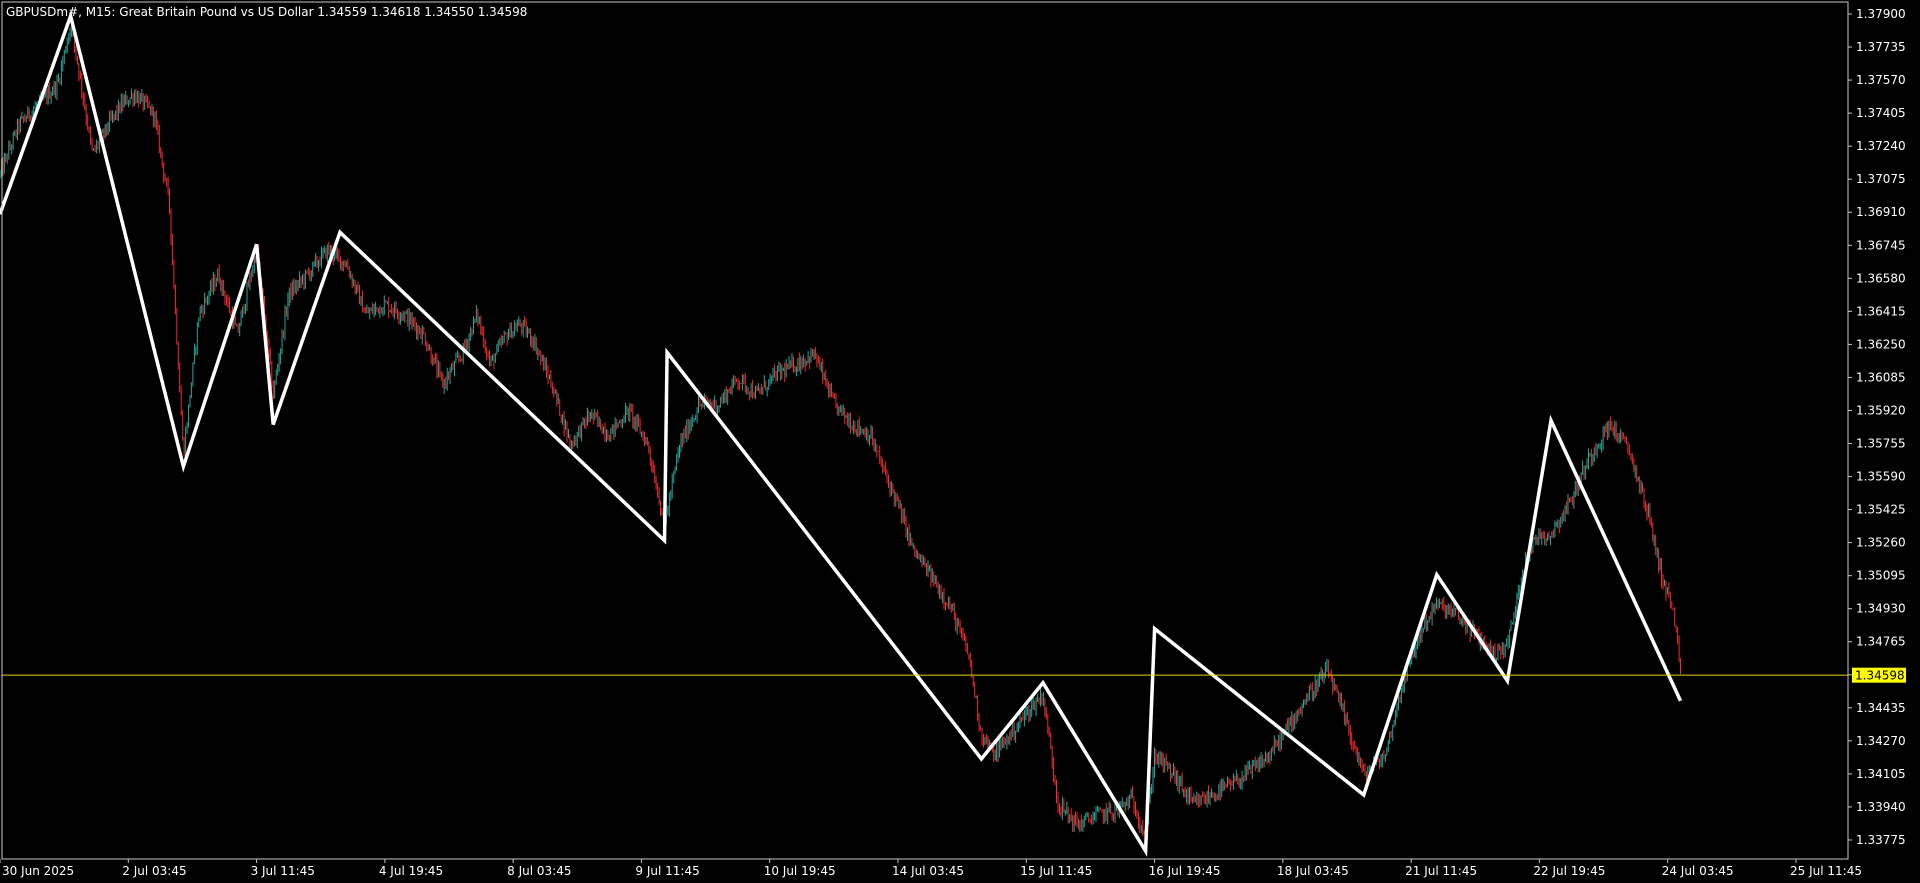 The width and height of the screenshot is (1920, 883). What do you see at coordinates (1881, 14) in the screenshot?
I see `price-tick-label: 1.37900` at bounding box center [1881, 14].